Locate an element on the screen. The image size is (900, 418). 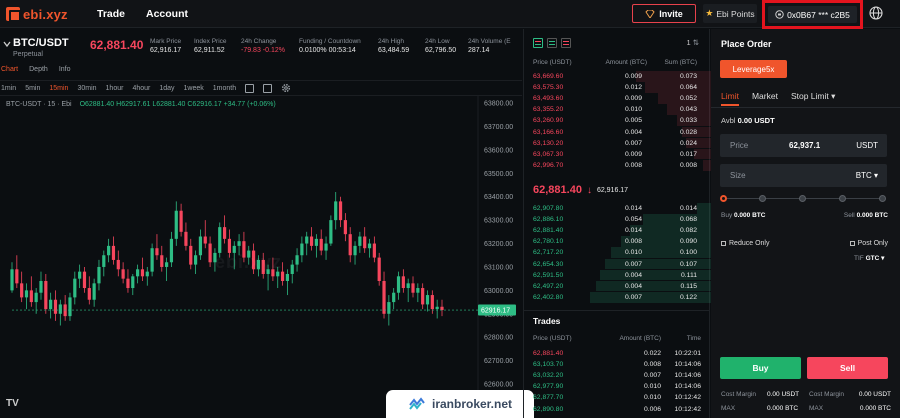
view-both-icon is located at coordinates (538, 43).